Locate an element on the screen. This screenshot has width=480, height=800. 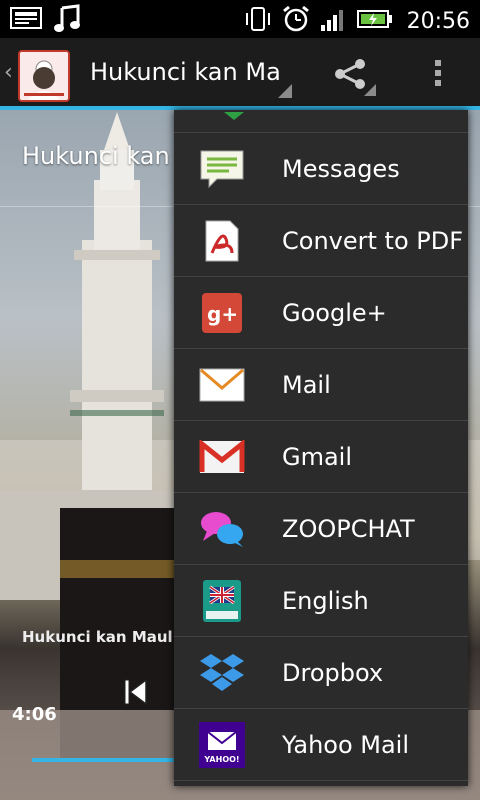
svg-text: YAHOO! is located at coordinates (221, 759).